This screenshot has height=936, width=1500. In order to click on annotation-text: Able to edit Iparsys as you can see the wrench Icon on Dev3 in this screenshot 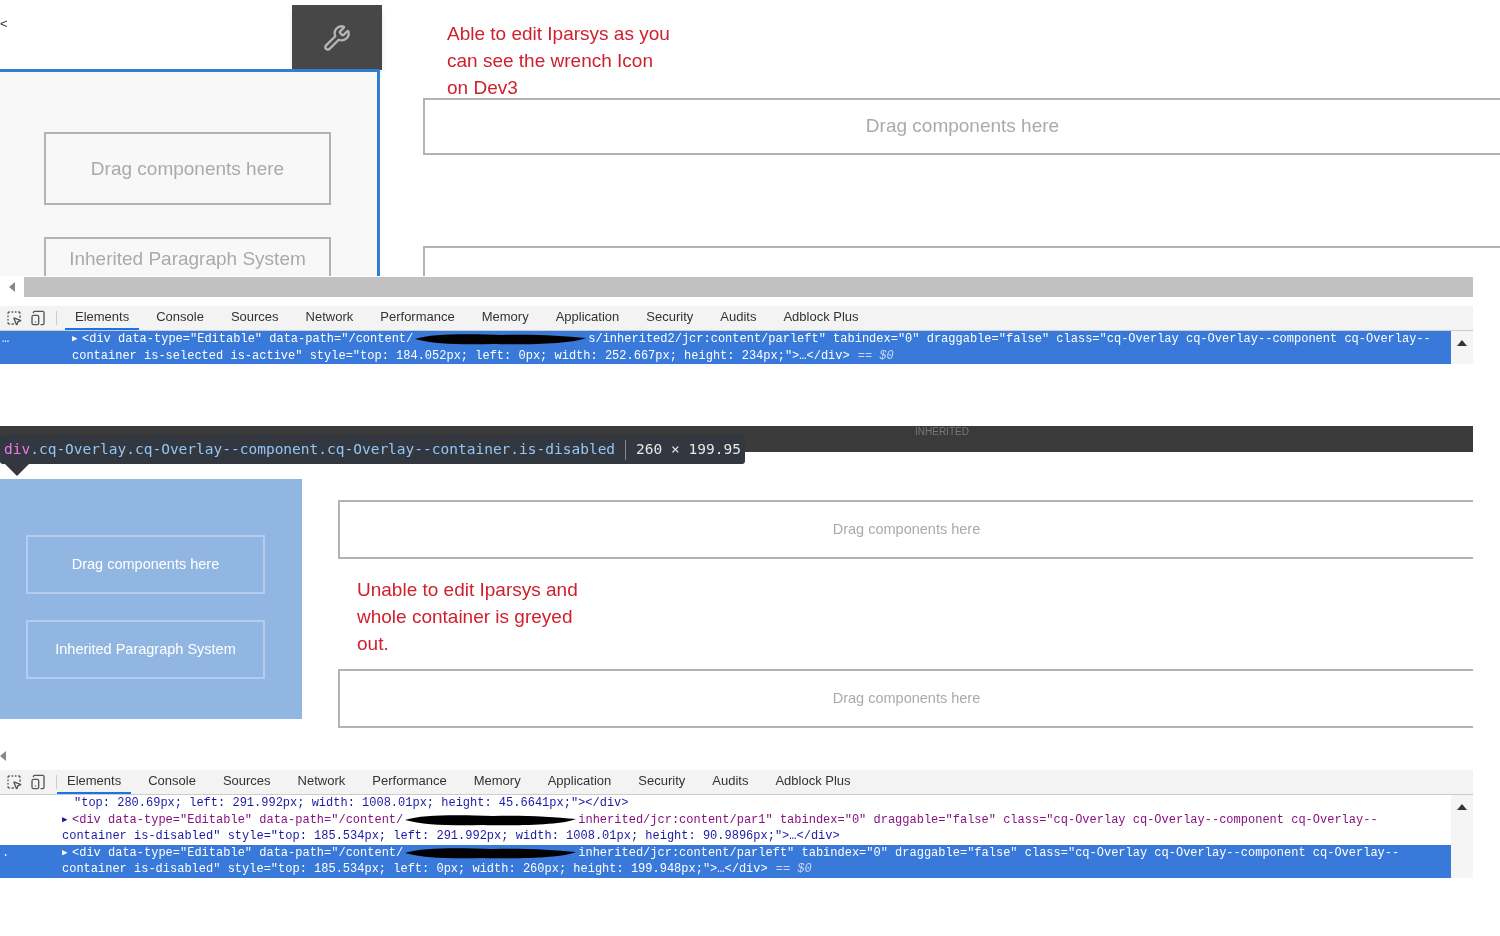, I will do `click(559, 61)`.